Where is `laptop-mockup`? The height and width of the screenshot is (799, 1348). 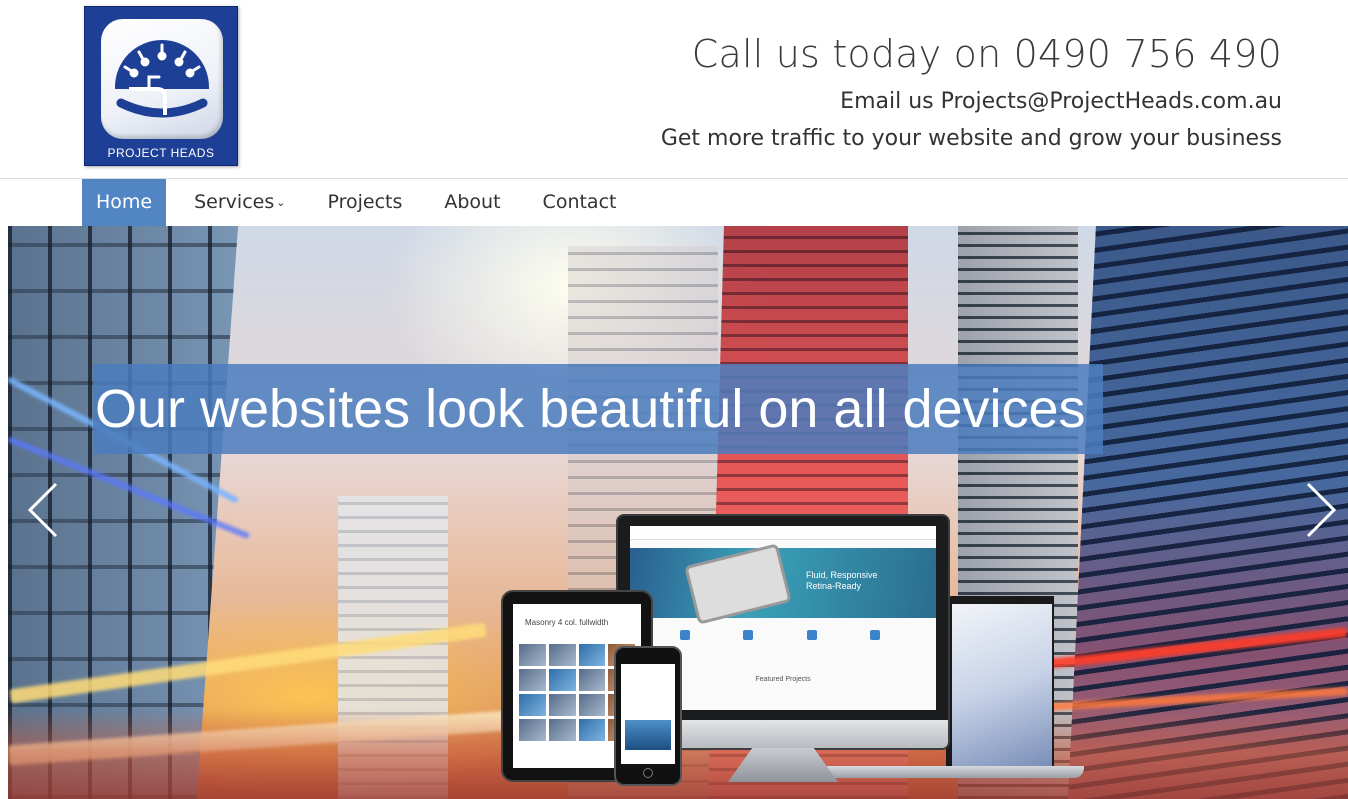
laptop-mockup is located at coordinates (1000, 682).